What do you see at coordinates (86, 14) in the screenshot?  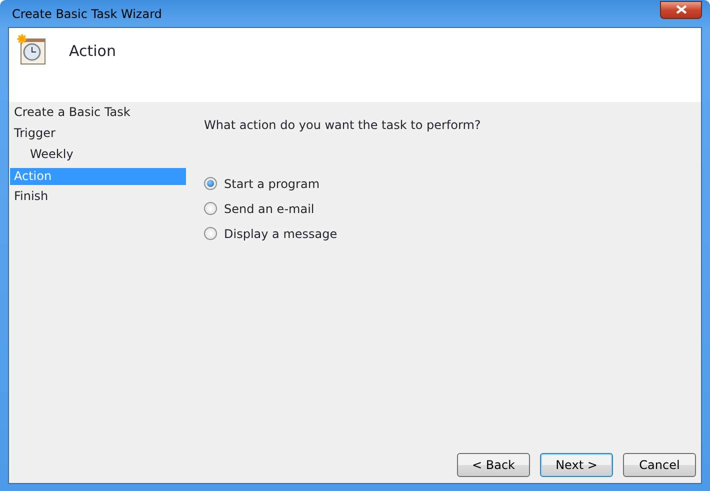 I see `window-title: Create Basic Task Wizard` at bounding box center [86, 14].